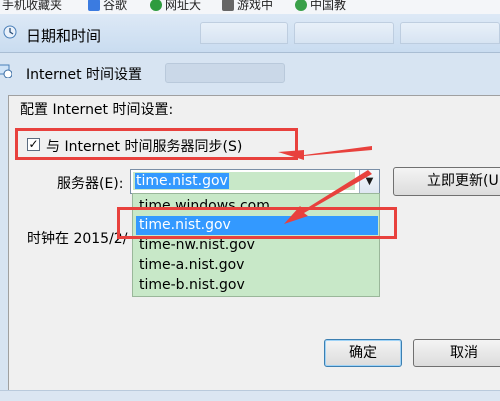  I want to click on clock-icon, so click(10, 32).